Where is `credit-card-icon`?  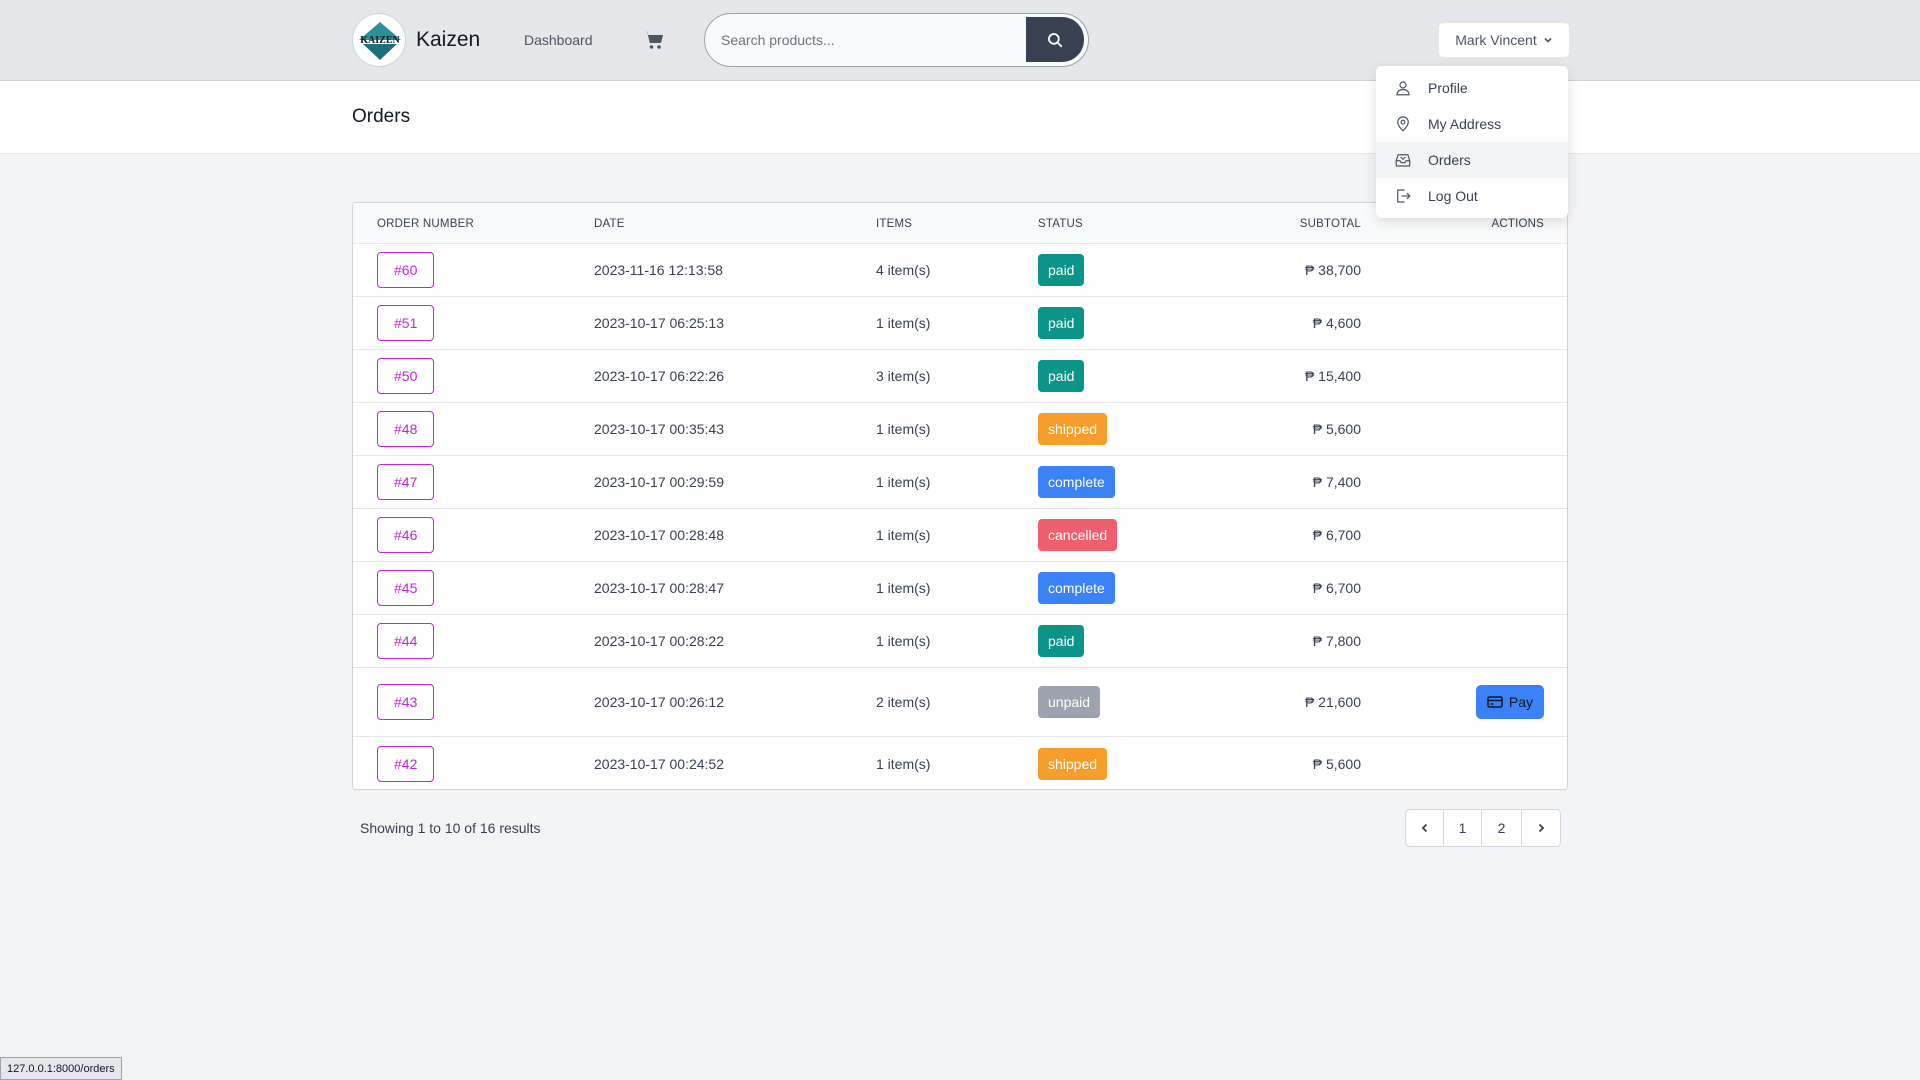 credit-card-icon is located at coordinates (1495, 702).